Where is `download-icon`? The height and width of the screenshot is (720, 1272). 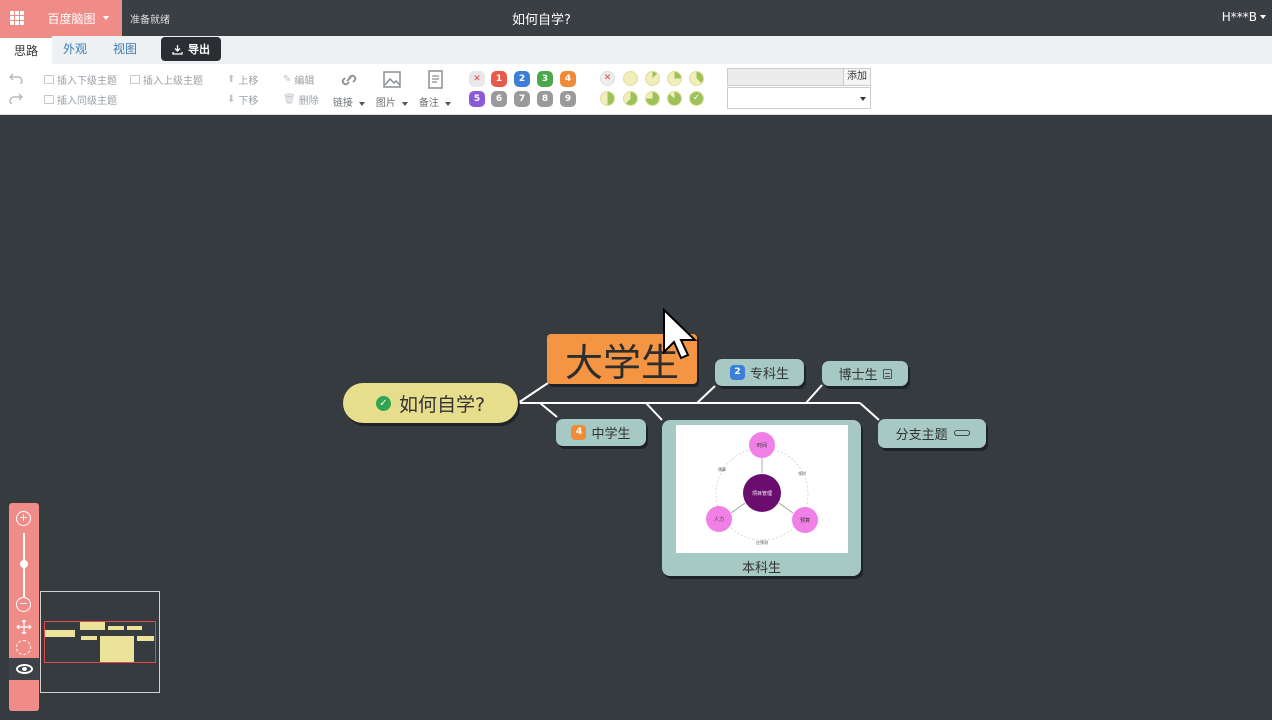
download-icon is located at coordinates (177, 49).